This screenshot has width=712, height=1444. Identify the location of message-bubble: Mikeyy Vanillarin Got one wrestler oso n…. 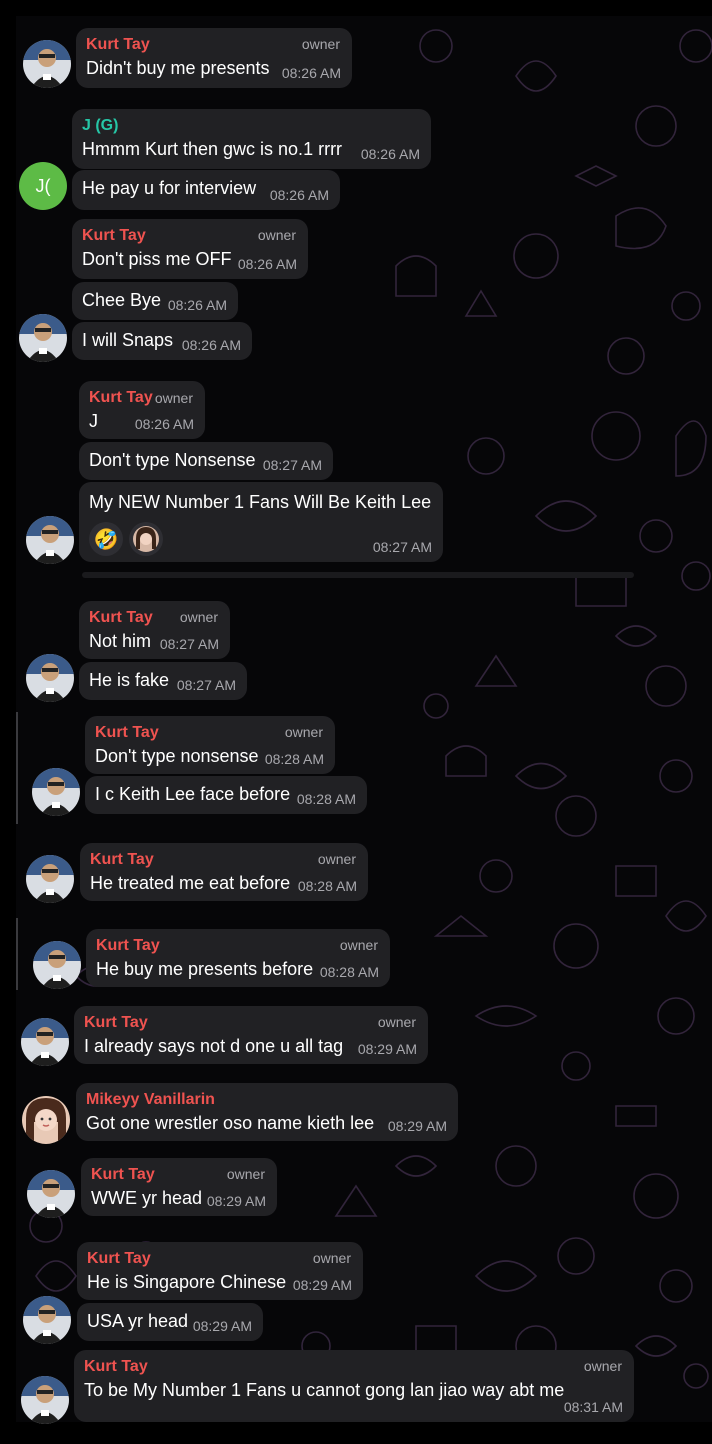
(267, 1112).